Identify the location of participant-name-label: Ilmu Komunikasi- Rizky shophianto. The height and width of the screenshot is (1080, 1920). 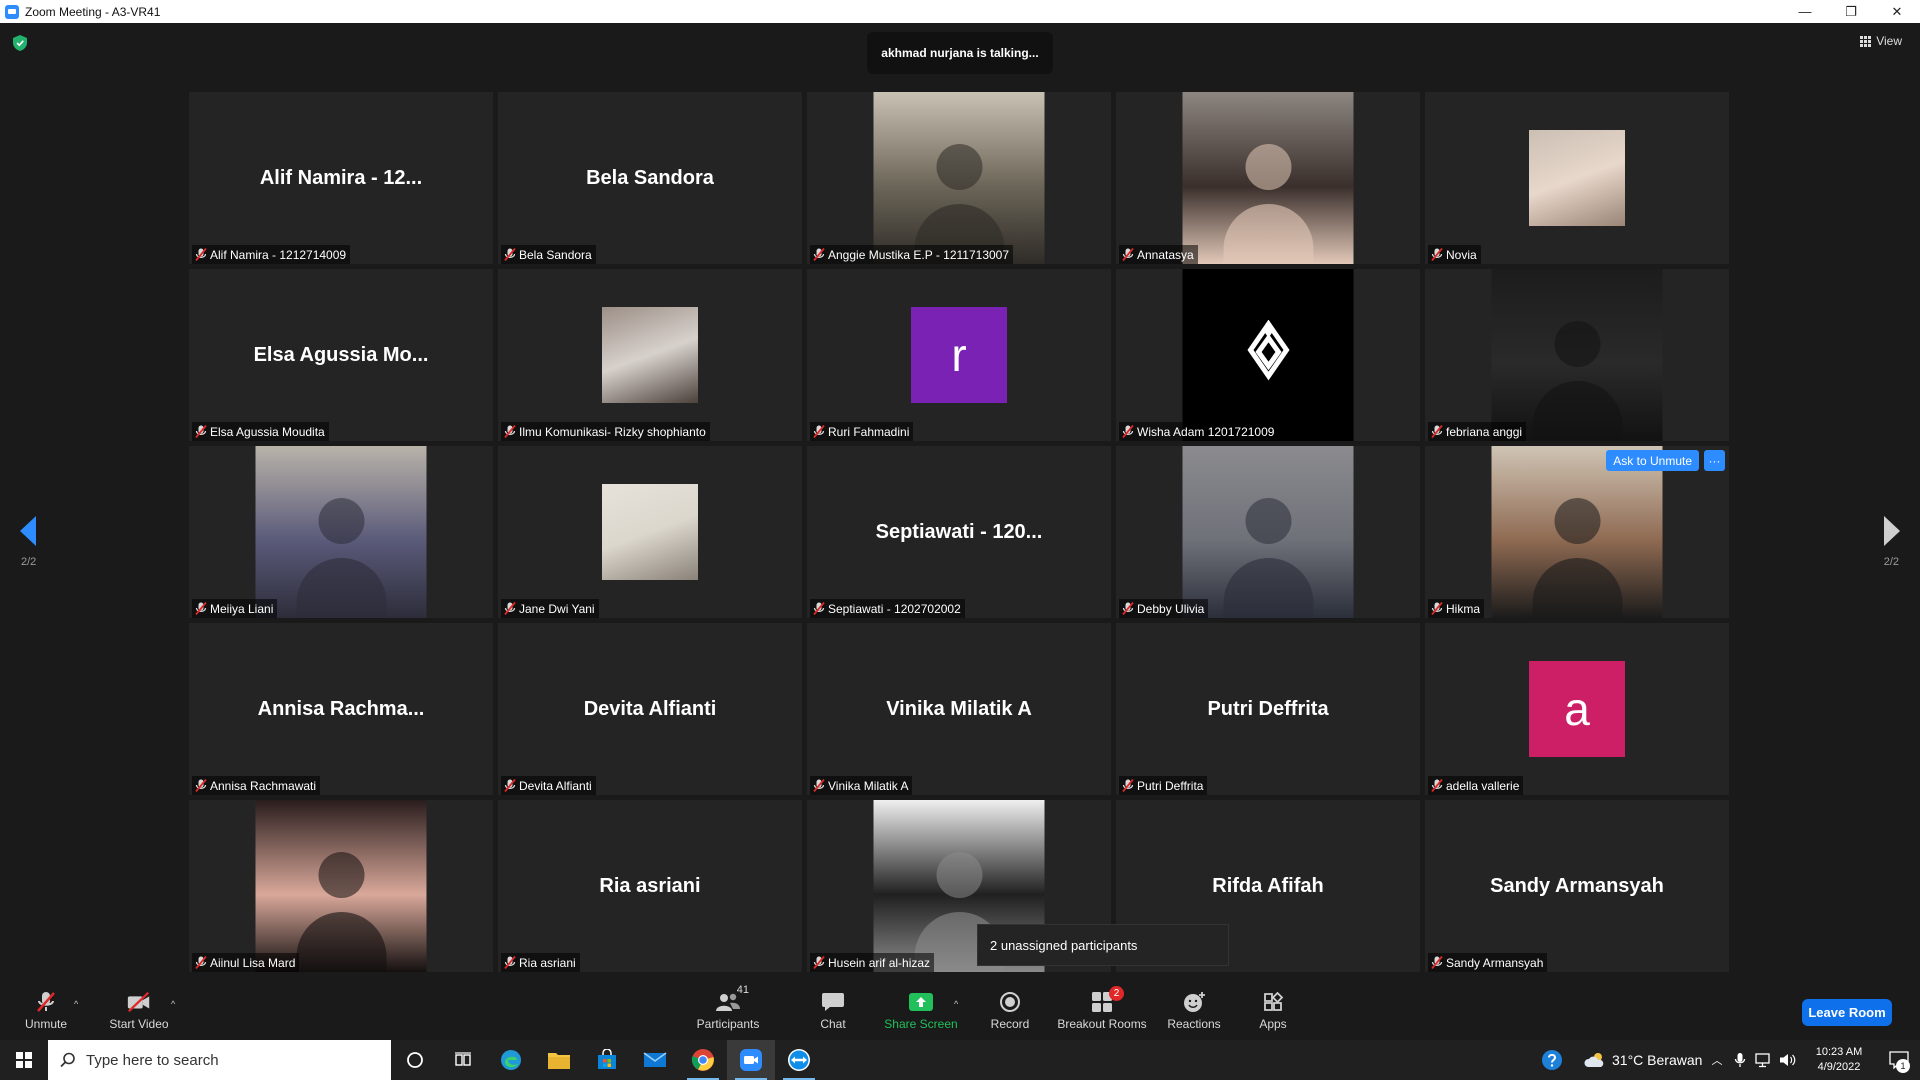
(605, 431).